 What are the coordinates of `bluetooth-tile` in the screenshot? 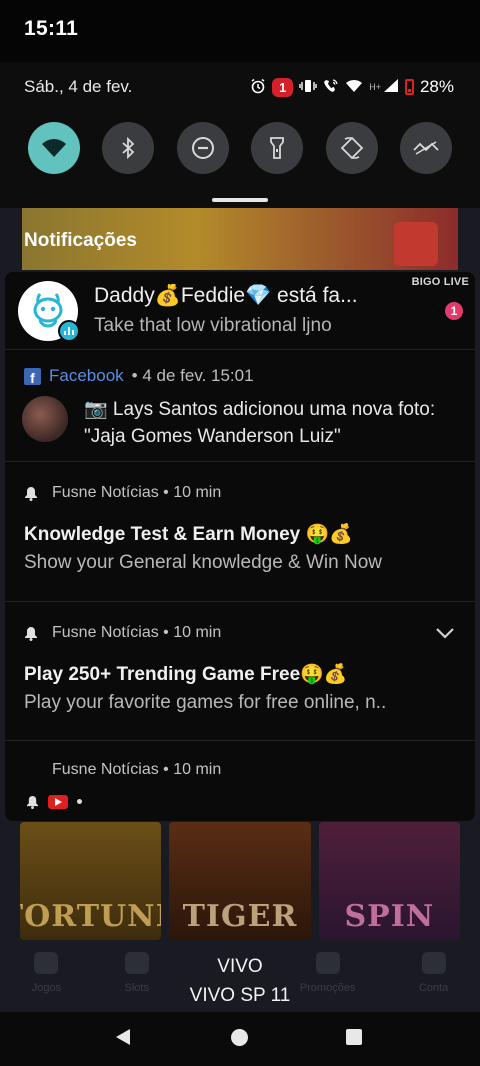 It's located at (128, 148).